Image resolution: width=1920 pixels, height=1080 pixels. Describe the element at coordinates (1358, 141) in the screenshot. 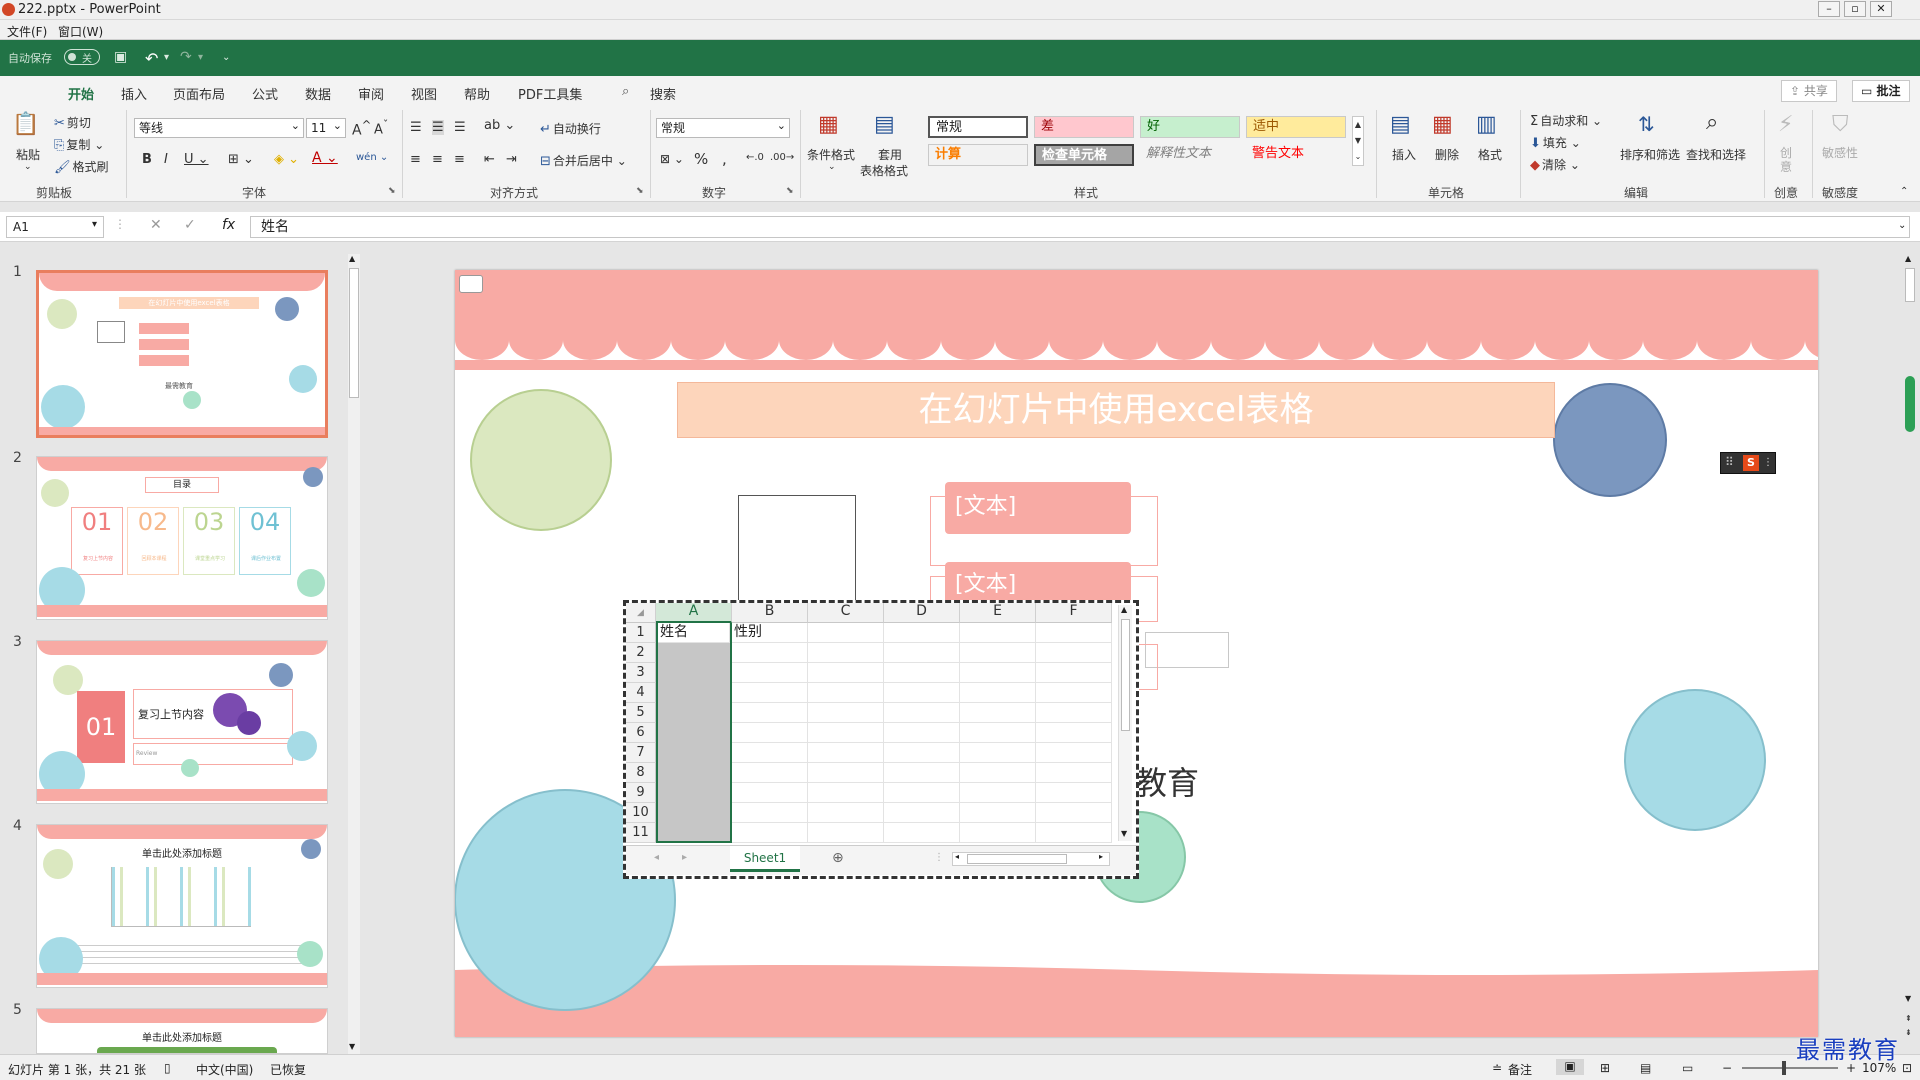

I see `styles-scroll-icon: ▲ ▼ ⌄` at that location.